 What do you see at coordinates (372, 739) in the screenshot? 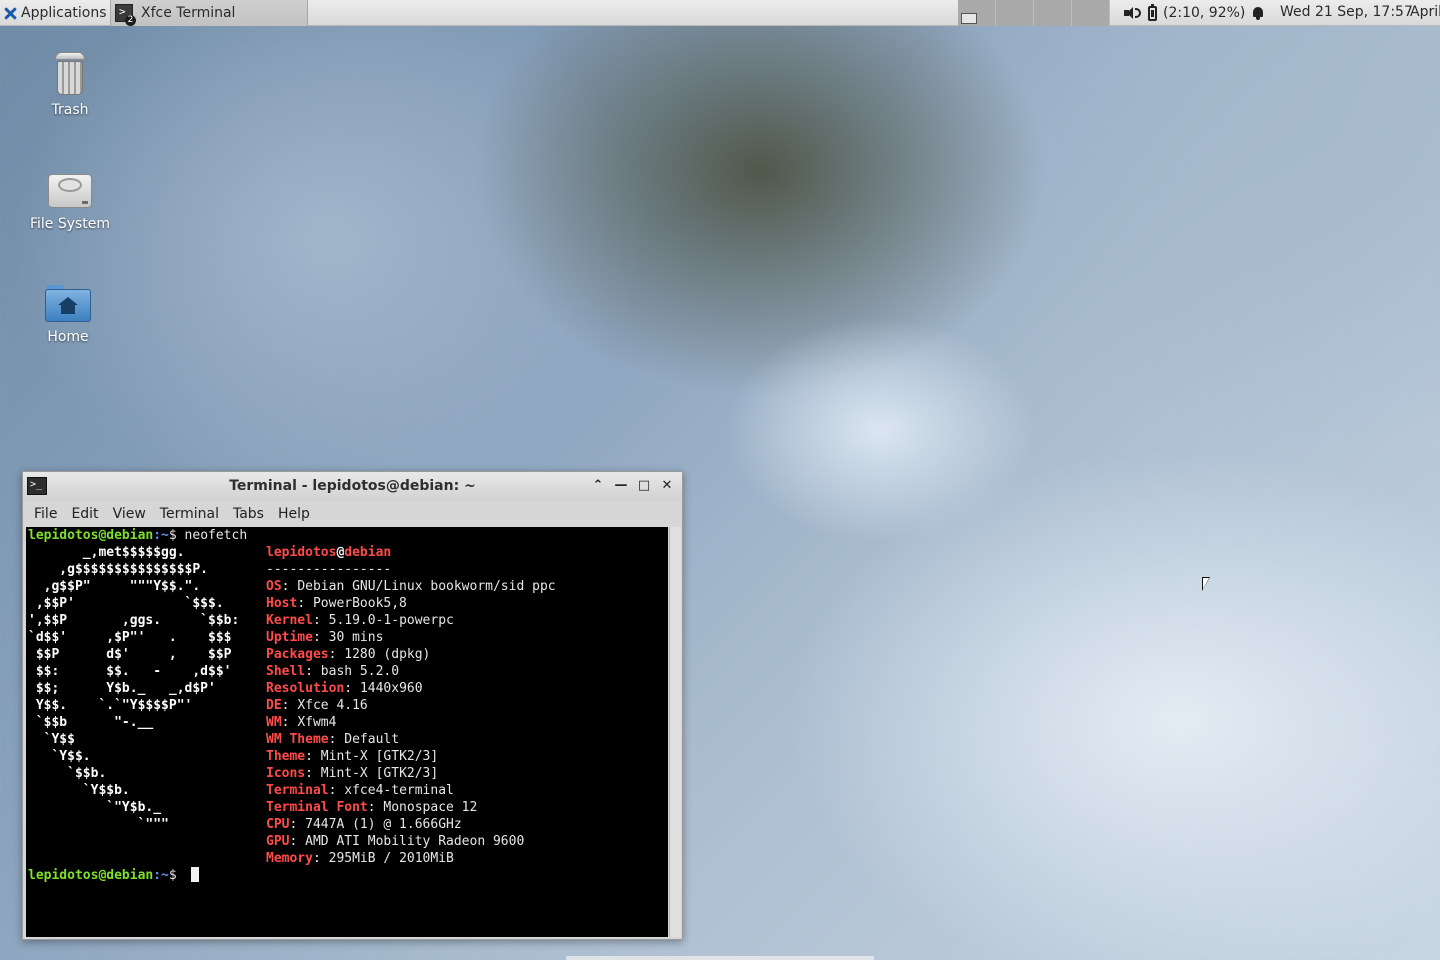
I see `info-value: Default` at bounding box center [372, 739].